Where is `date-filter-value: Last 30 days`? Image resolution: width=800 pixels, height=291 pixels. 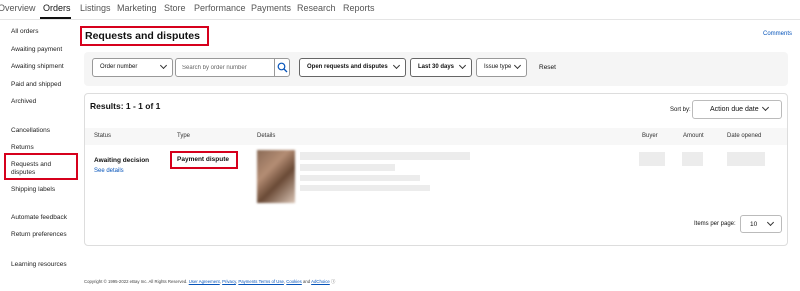
date-filter-value: Last 30 days is located at coordinates (436, 67).